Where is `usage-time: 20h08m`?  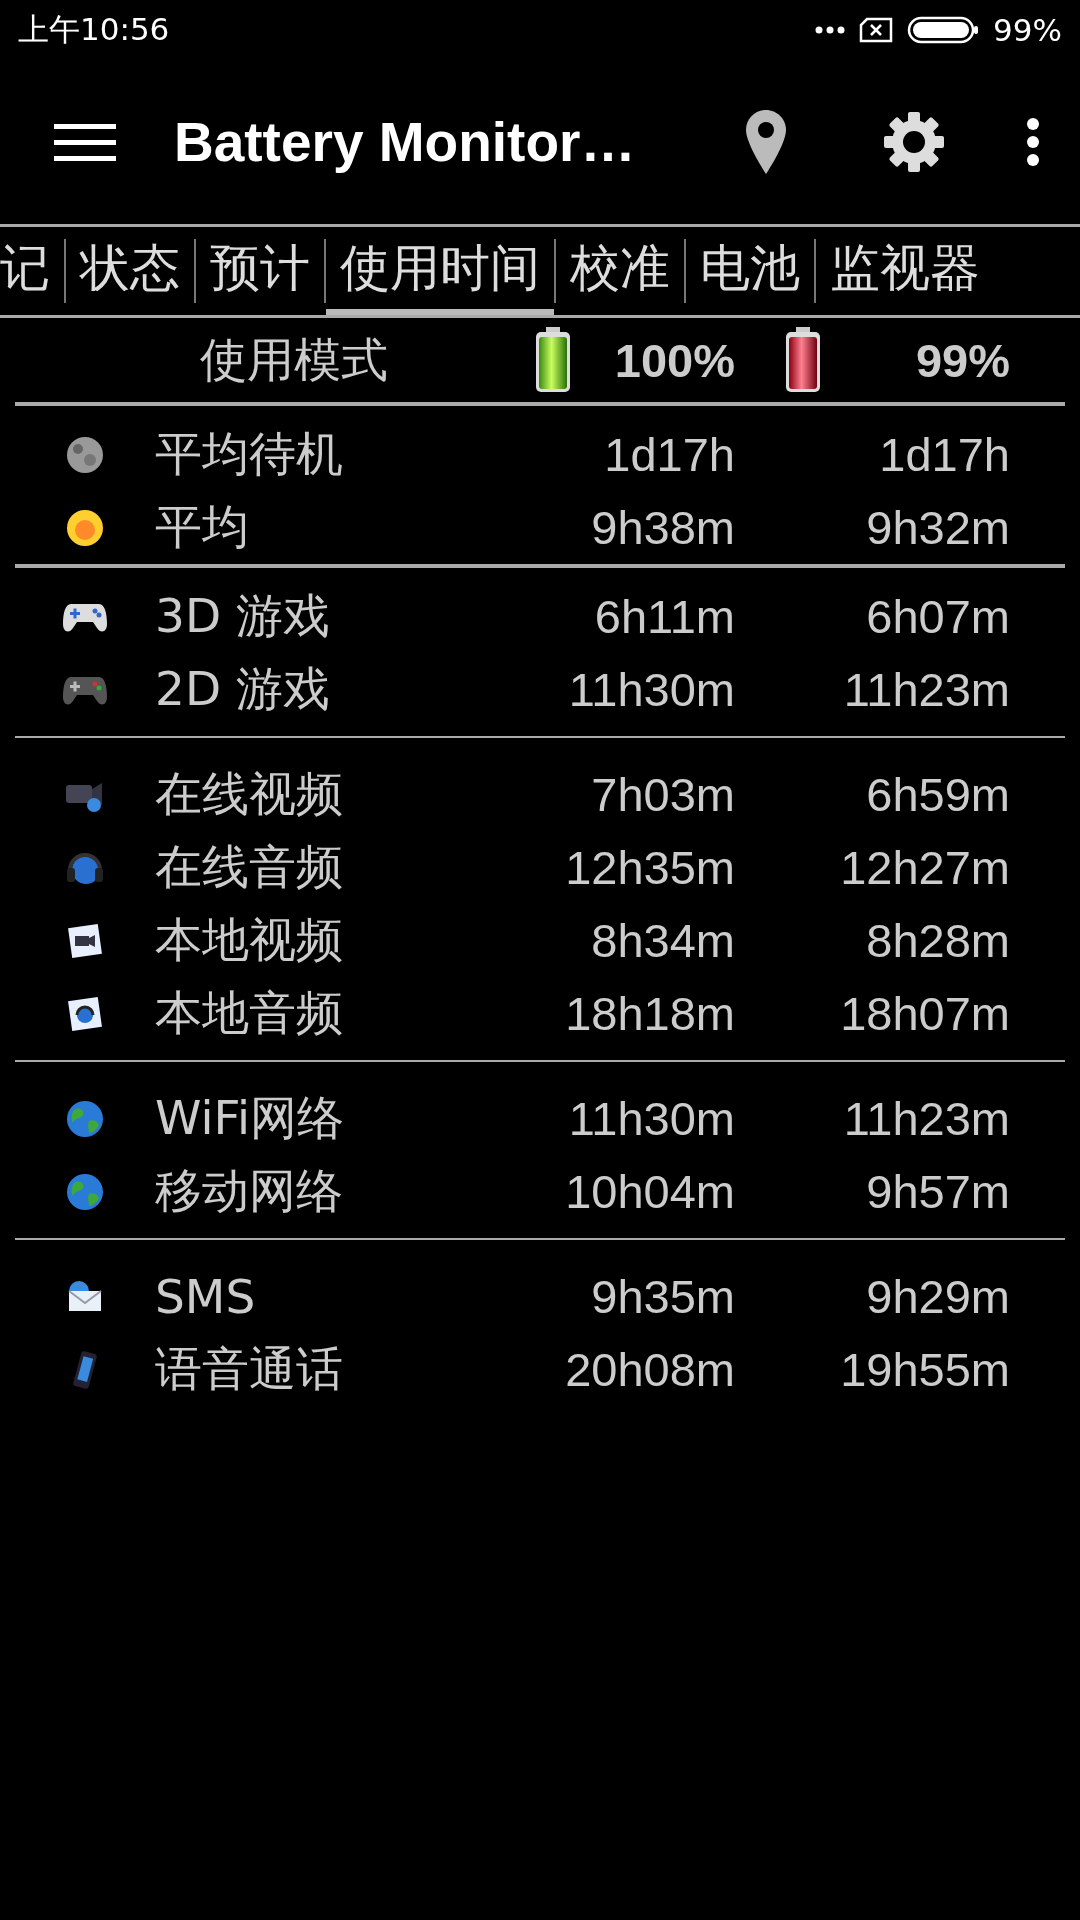 usage-time: 20h08m is located at coordinates (649, 1369).